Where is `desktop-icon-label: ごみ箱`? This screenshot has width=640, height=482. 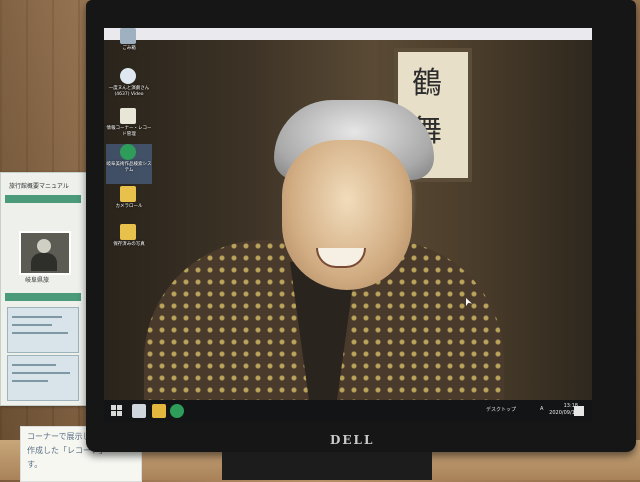
desktop-icon-label: ごみ箱 is located at coordinates (129, 48).